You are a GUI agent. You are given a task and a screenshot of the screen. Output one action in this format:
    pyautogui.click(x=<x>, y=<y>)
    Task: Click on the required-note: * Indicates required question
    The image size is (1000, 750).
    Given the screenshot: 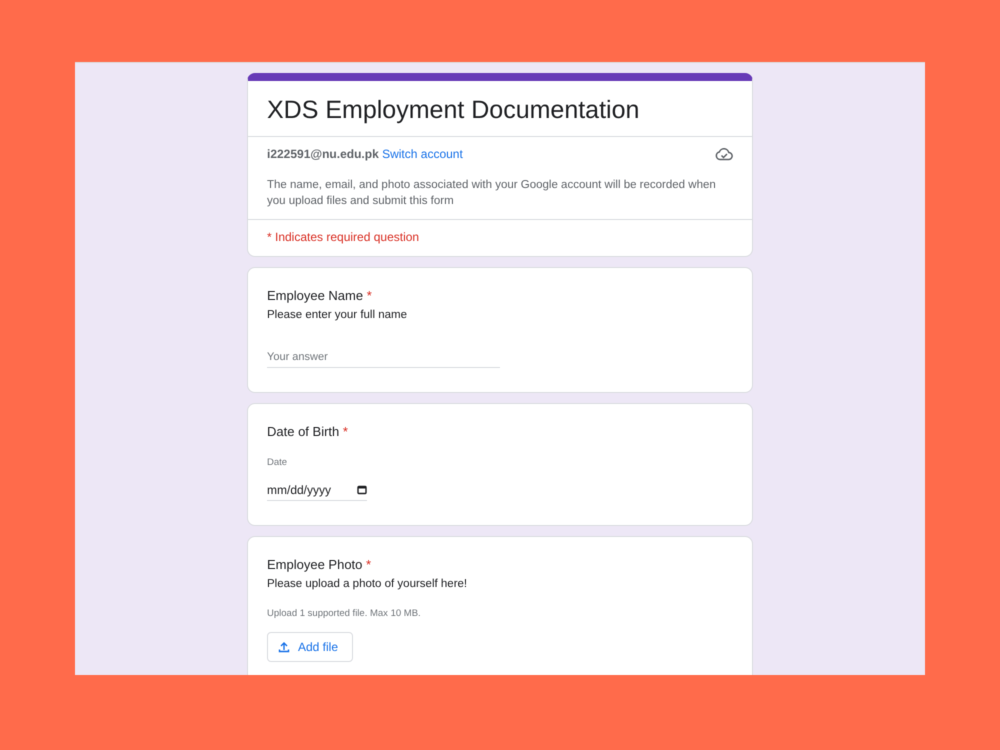 What is the action you would take?
    pyautogui.click(x=500, y=237)
    